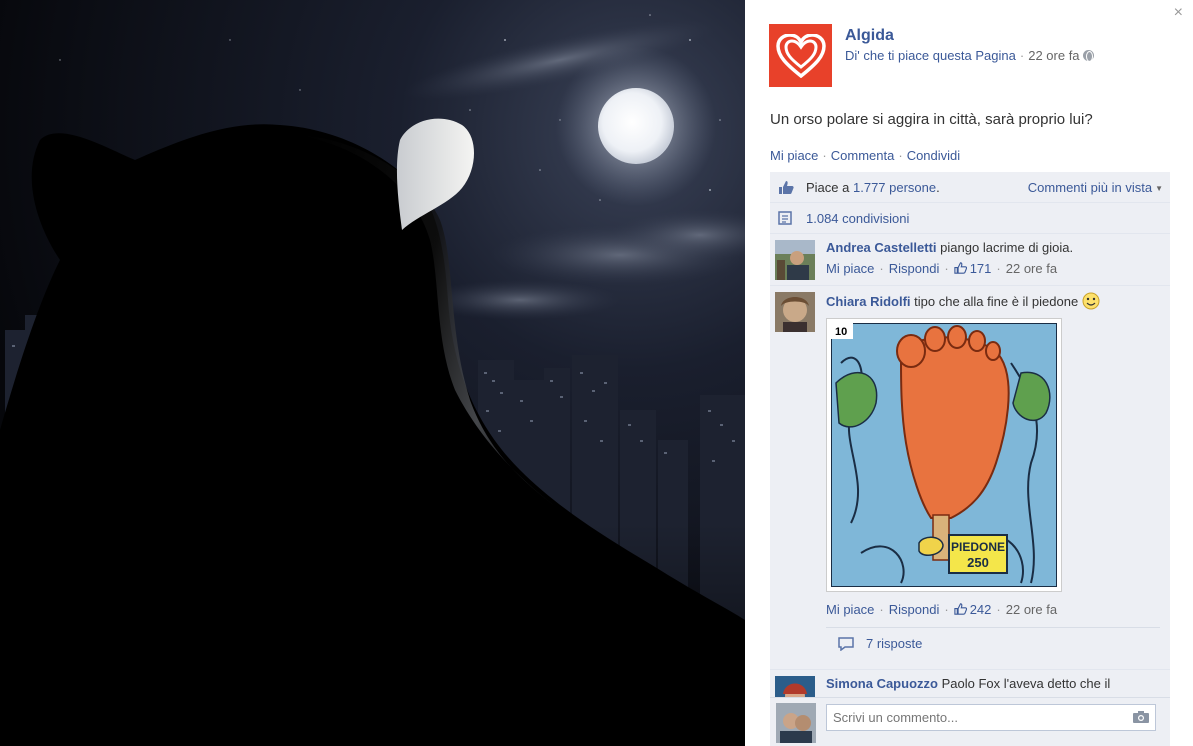  What do you see at coordinates (1053, 55) in the screenshot?
I see `post-time: 22 ore fa` at bounding box center [1053, 55].